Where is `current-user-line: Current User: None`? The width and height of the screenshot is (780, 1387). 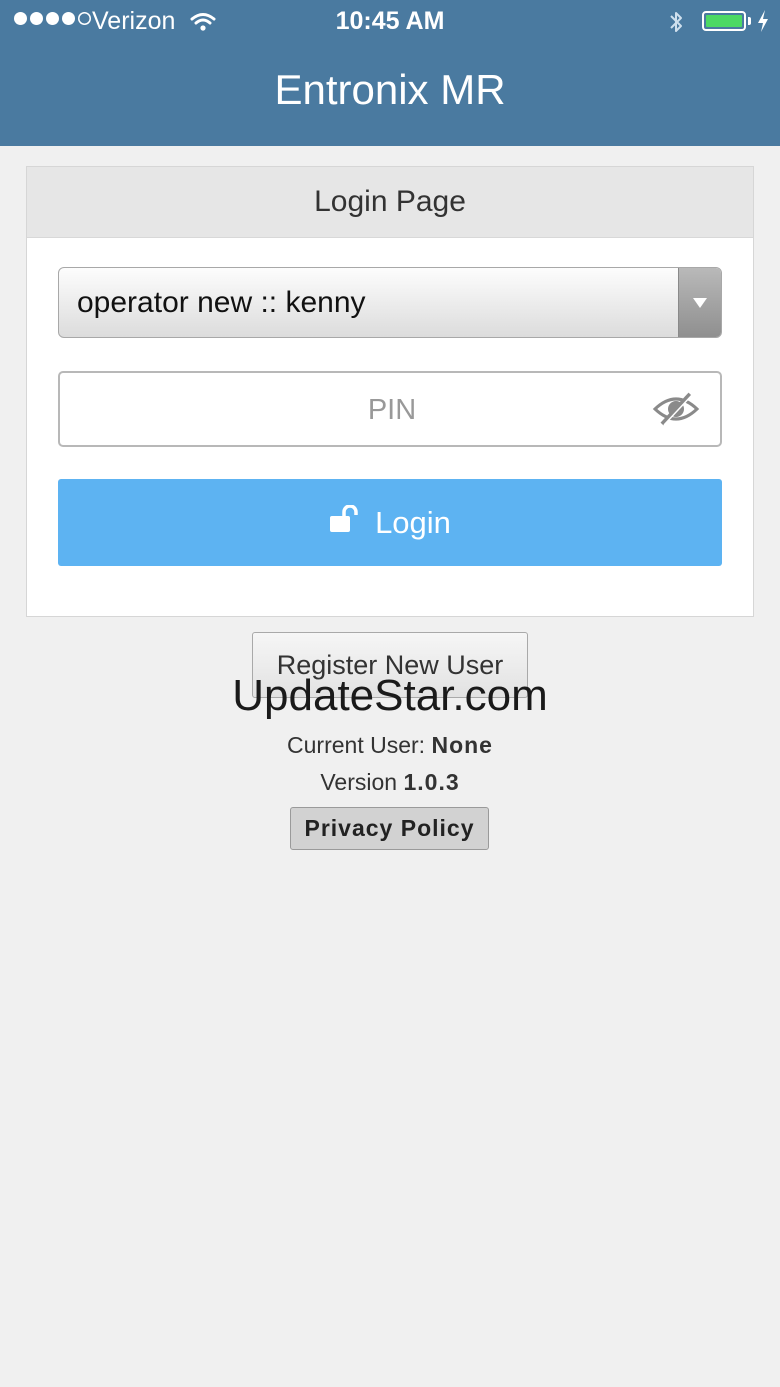
current-user-line: Current User: None is located at coordinates (390, 745).